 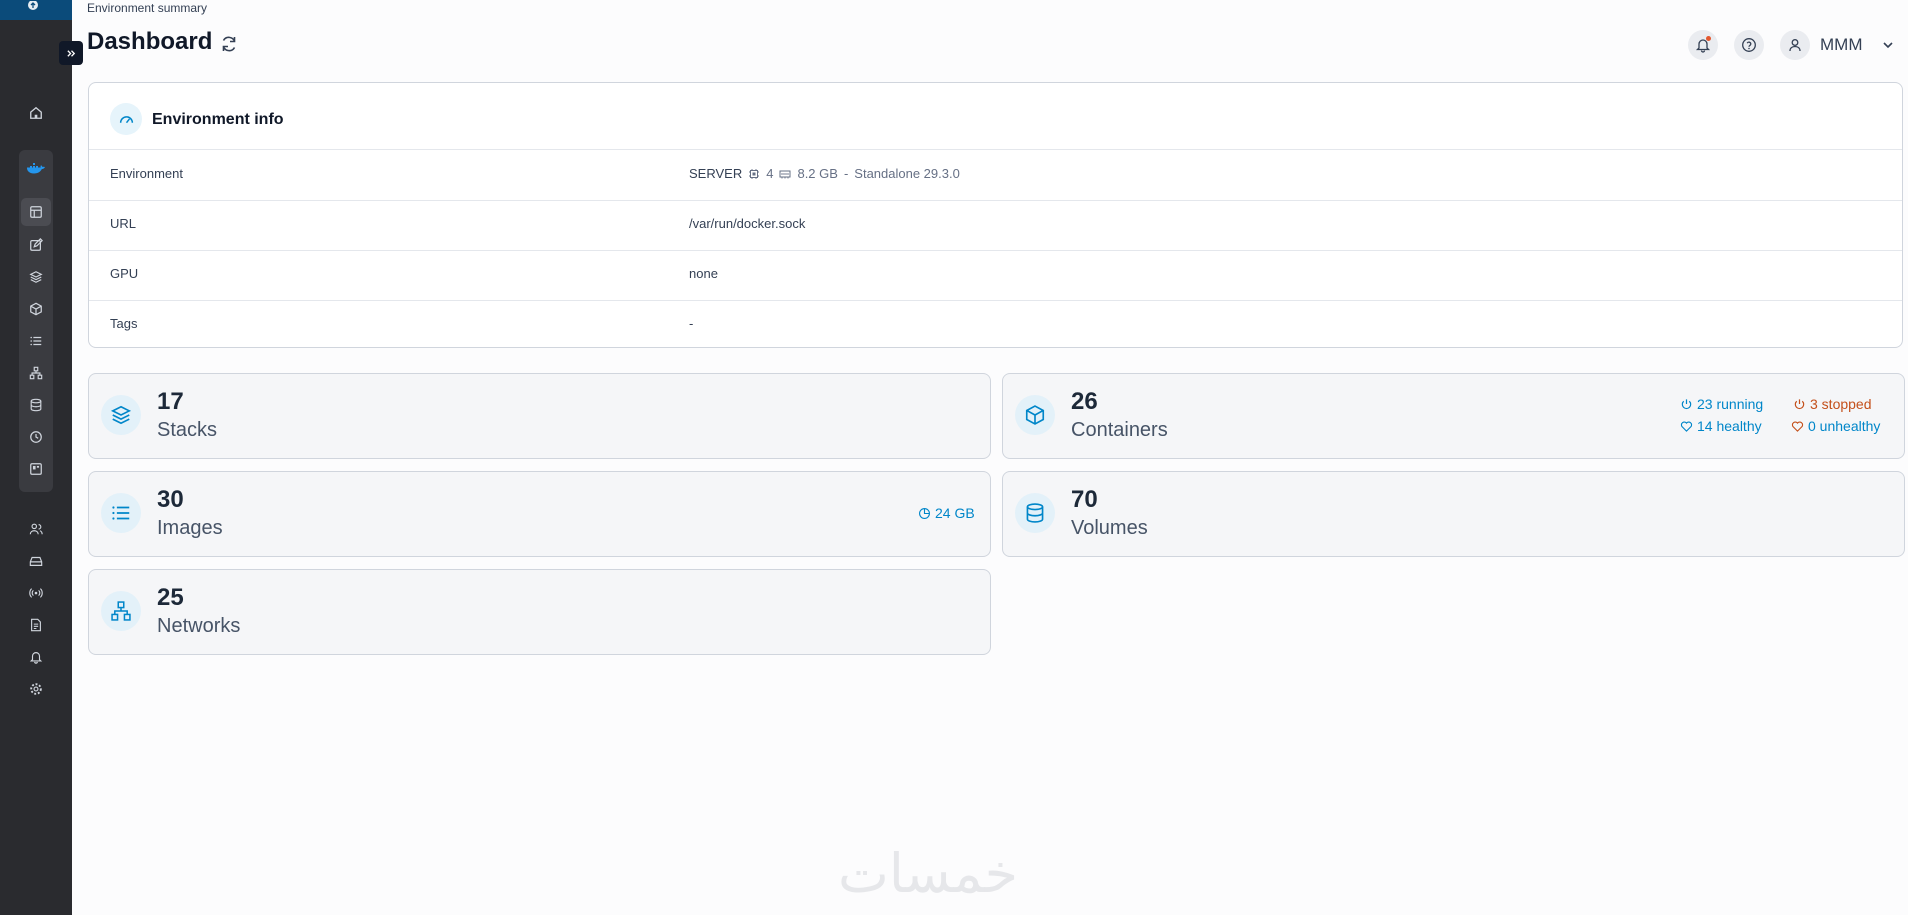 What do you see at coordinates (36, 437) in the screenshot?
I see `events-icon` at bounding box center [36, 437].